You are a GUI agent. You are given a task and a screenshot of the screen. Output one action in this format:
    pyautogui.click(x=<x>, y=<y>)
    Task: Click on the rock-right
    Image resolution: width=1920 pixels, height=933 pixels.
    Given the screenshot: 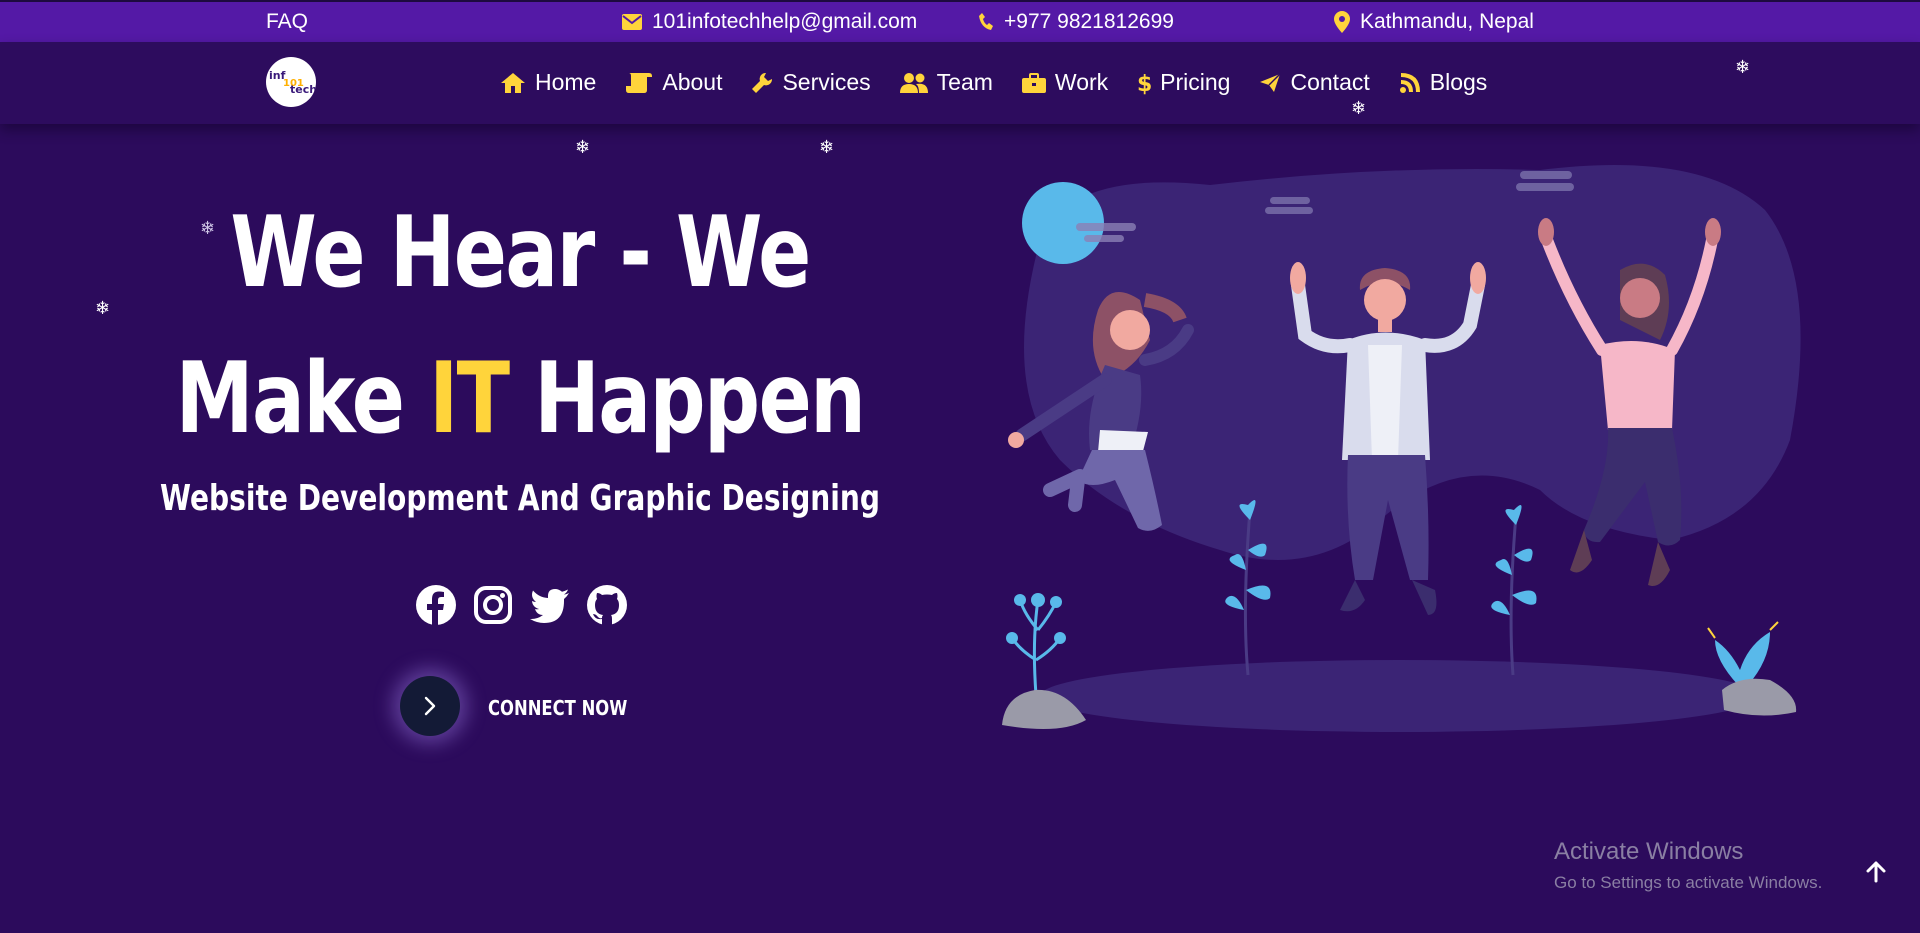 What is the action you would take?
    pyautogui.click(x=1759, y=697)
    